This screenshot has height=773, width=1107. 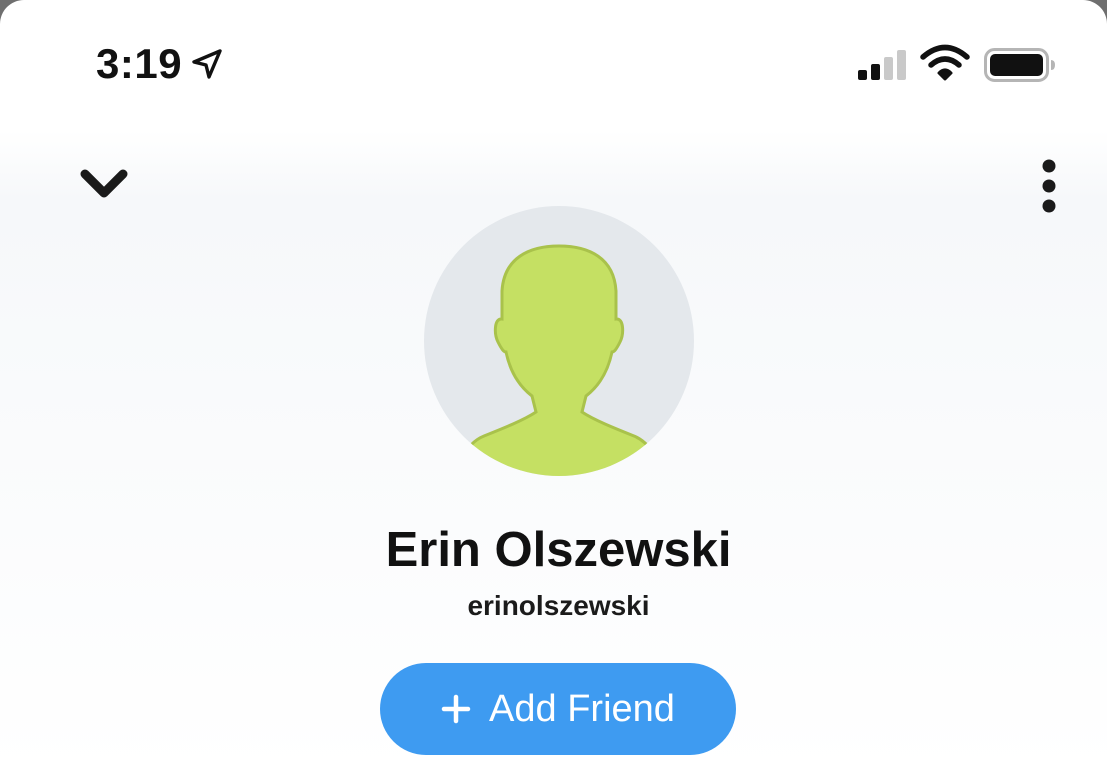 I want to click on status-time: 3:19, so click(x=139, y=63).